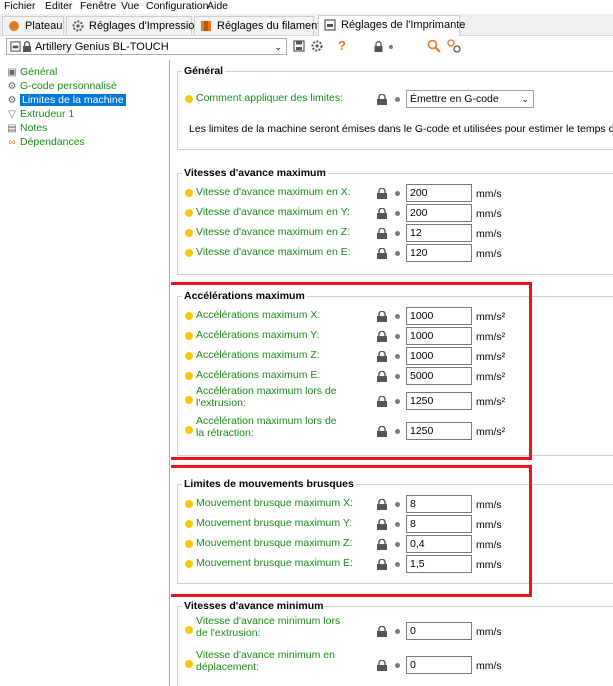  I want to click on printer-name: Artillery Genius BL-TOUCH, so click(102, 47).